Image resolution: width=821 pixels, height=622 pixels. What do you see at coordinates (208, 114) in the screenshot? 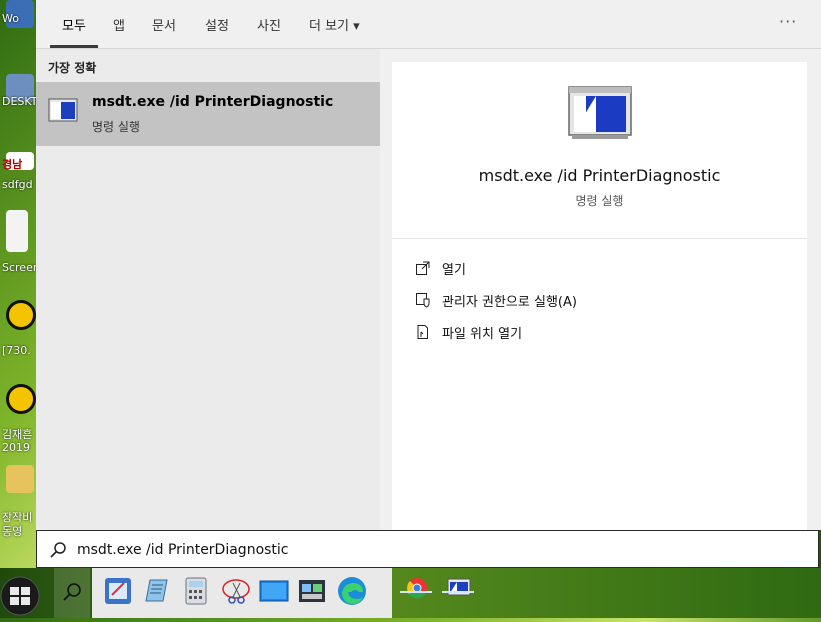
I see `best-match-result: msdt.exe /id PrinterDiagnostic 명령 실행` at bounding box center [208, 114].